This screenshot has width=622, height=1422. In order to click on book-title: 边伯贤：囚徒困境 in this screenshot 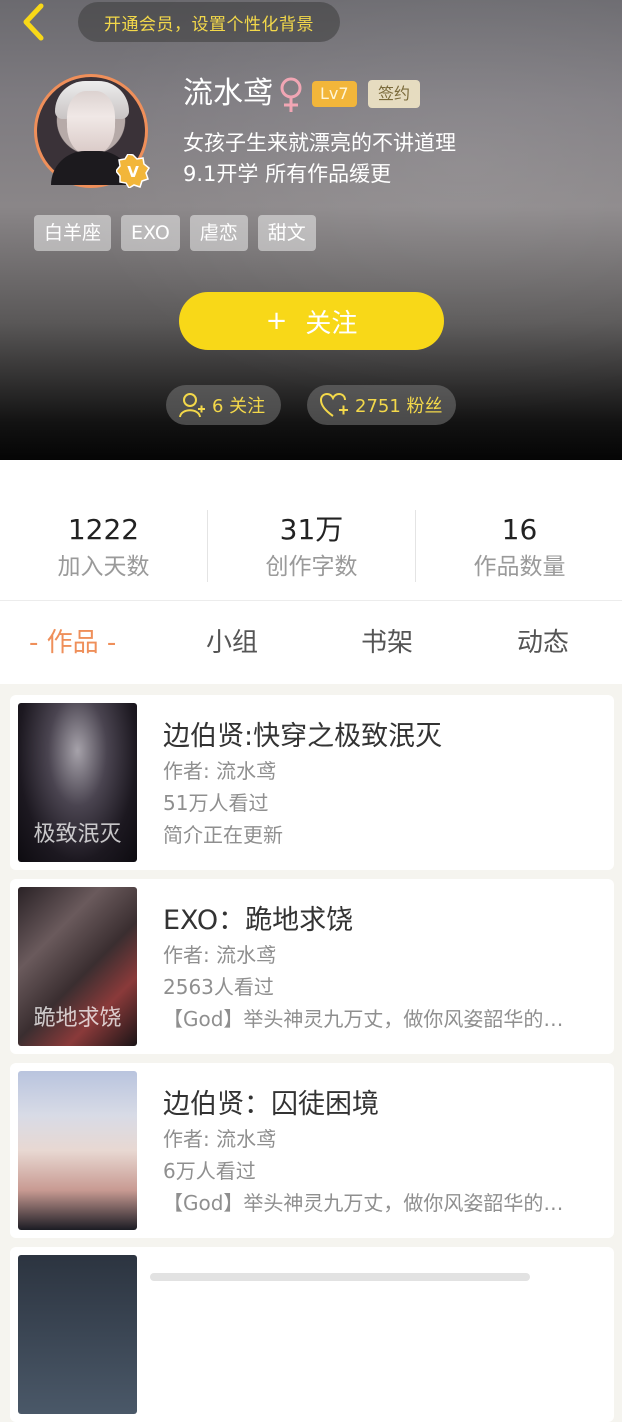, I will do `click(271, 1104)`.